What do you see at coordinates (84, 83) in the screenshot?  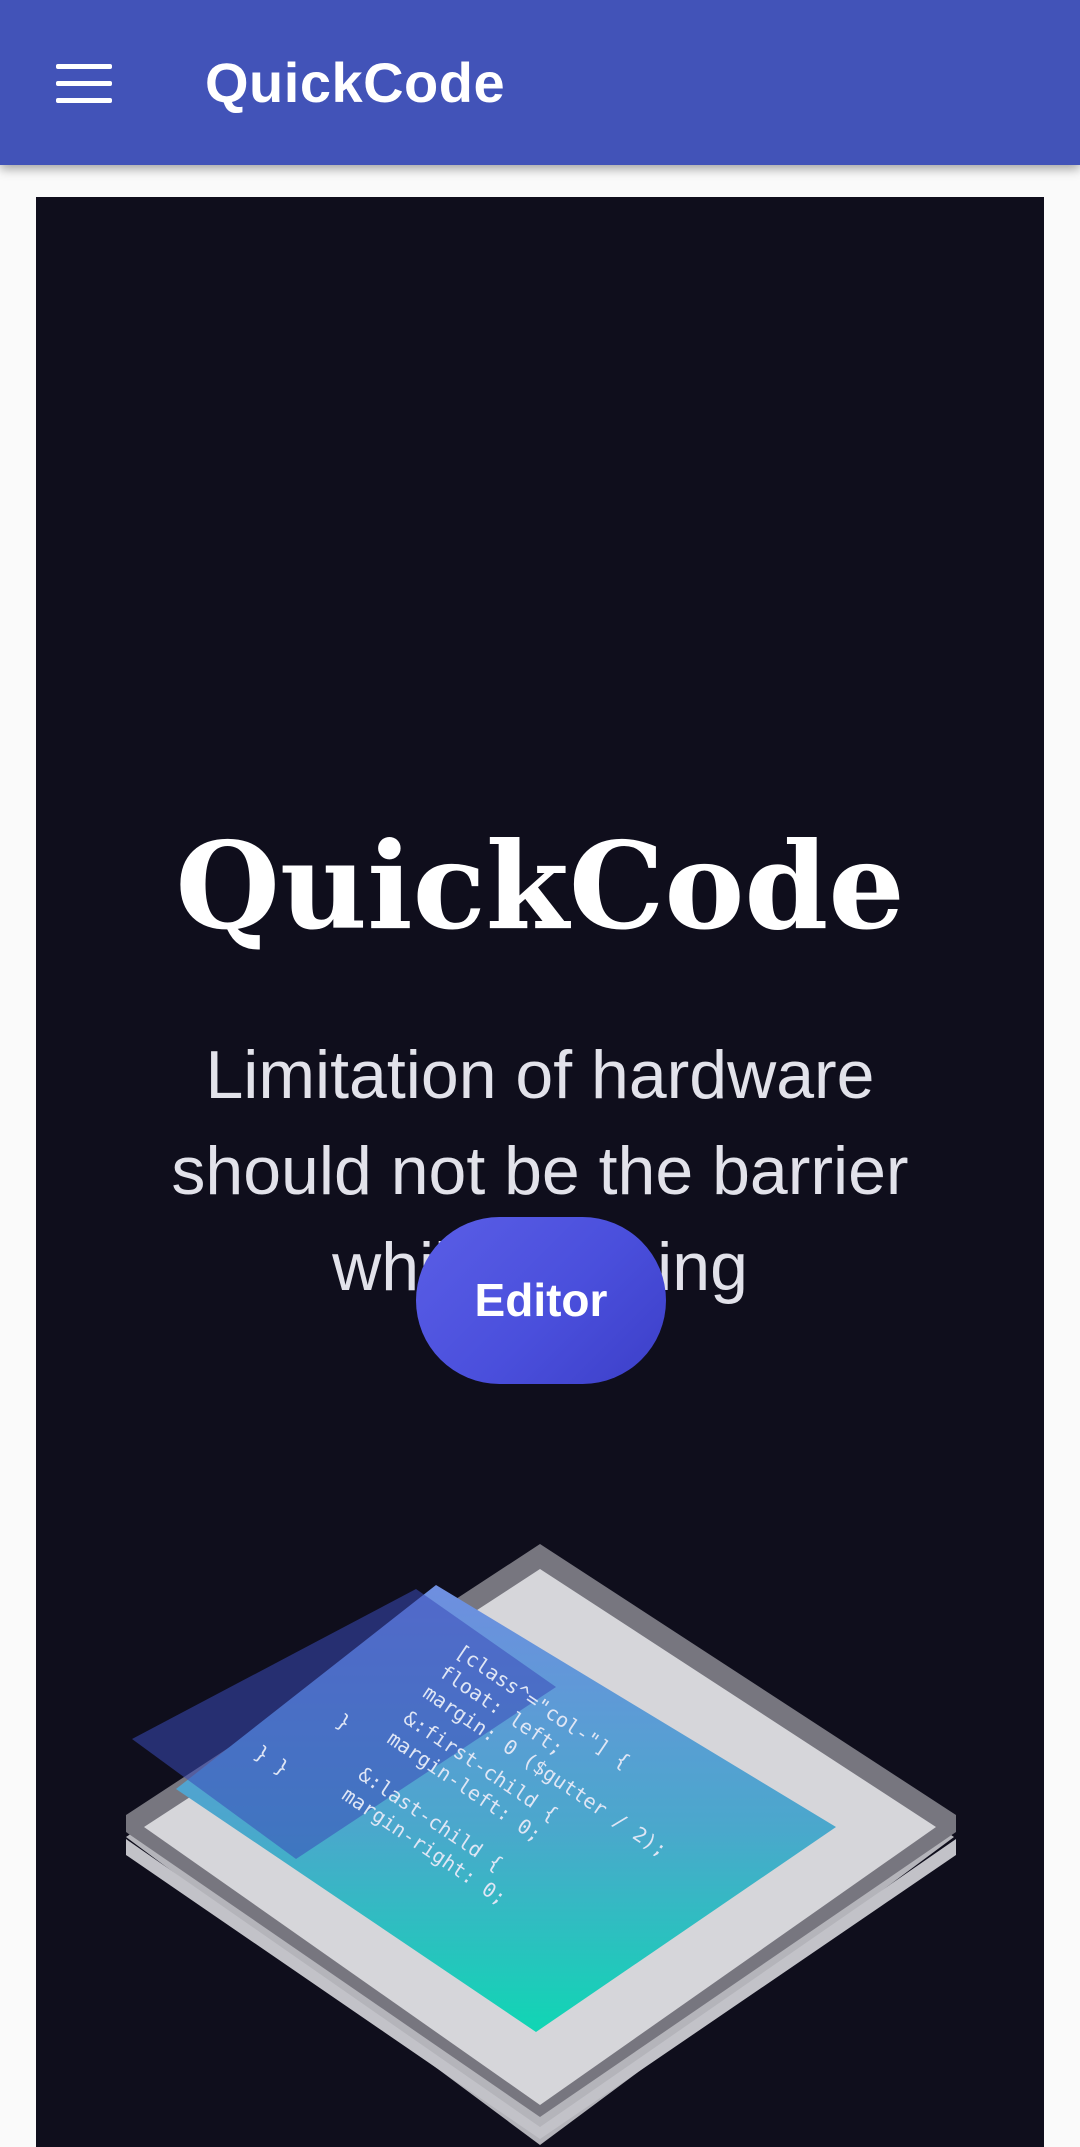 I see `hamburger-menu-icon` at bounding box center [84, 83].